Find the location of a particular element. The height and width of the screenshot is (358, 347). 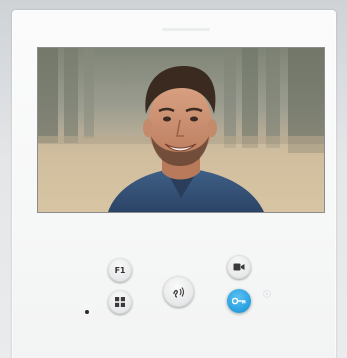

grid-icon is located at coordinates (120, 302).